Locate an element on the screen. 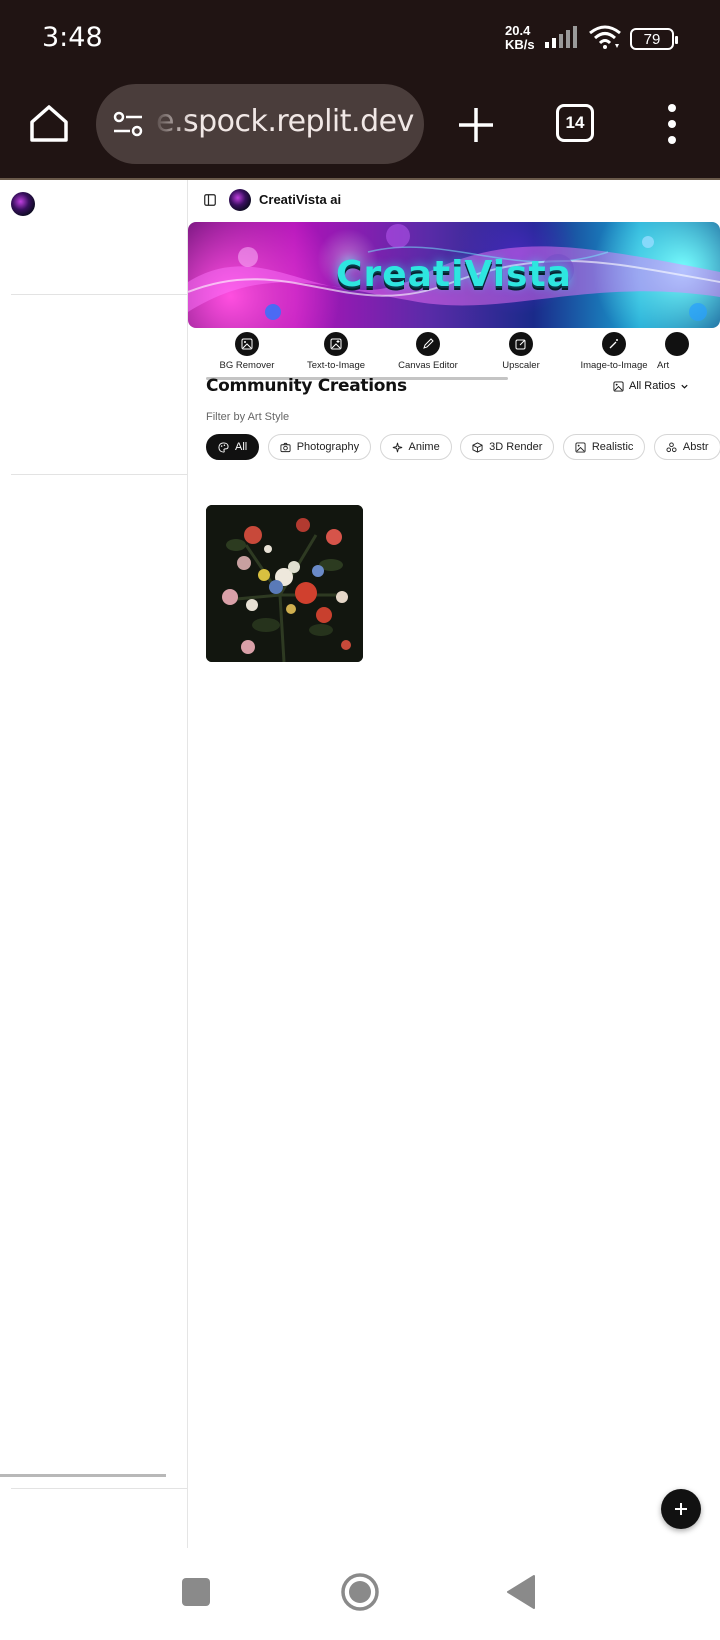 The height and width of the screenshot is (1640, 720). wand-icon is located at coordinates (614, 344).